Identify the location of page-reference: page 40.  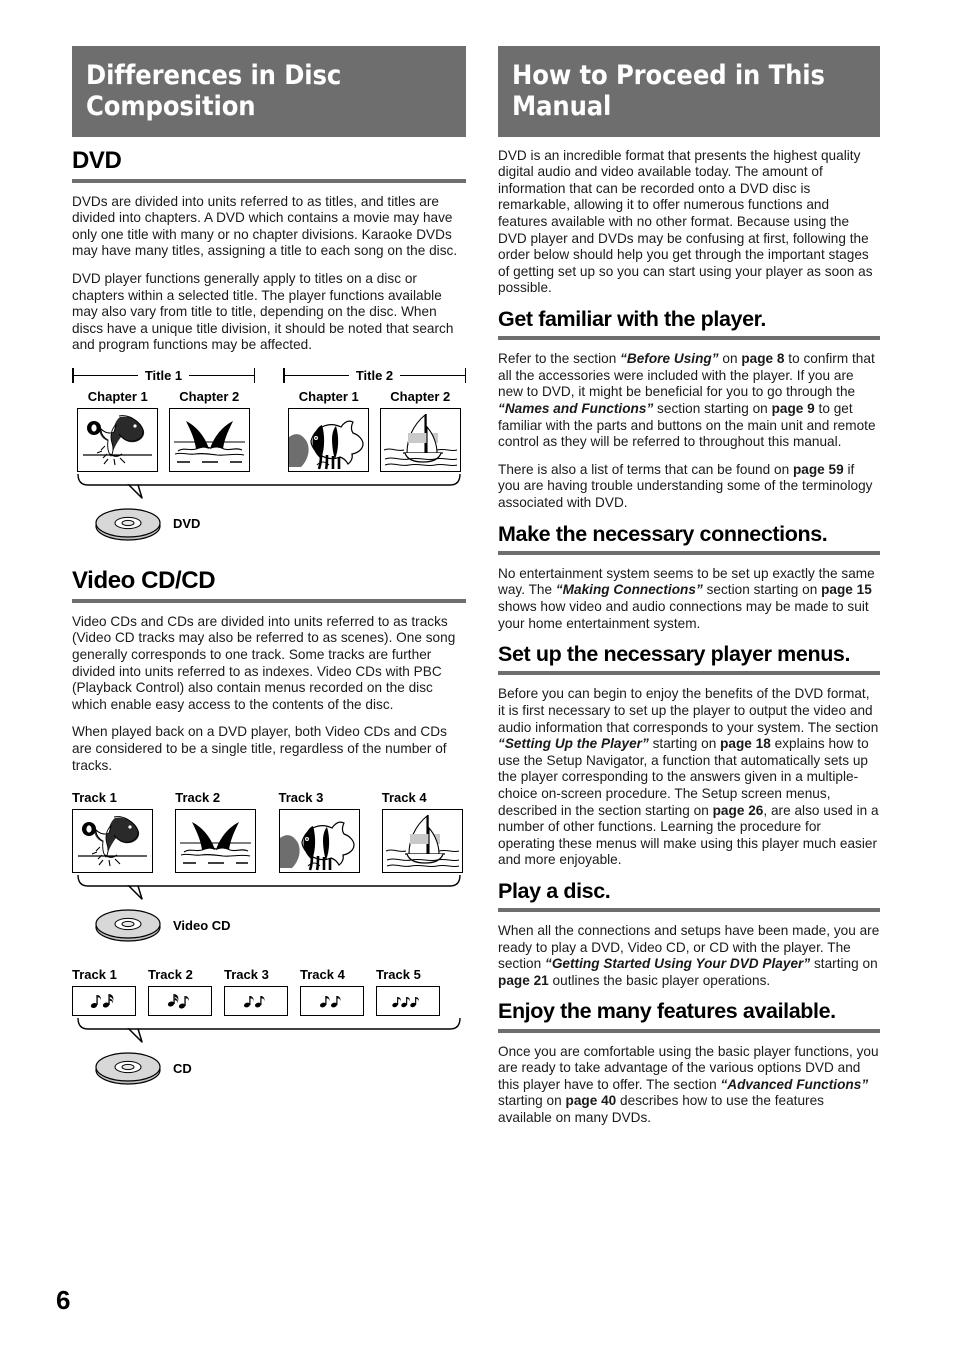
(591, 1101).